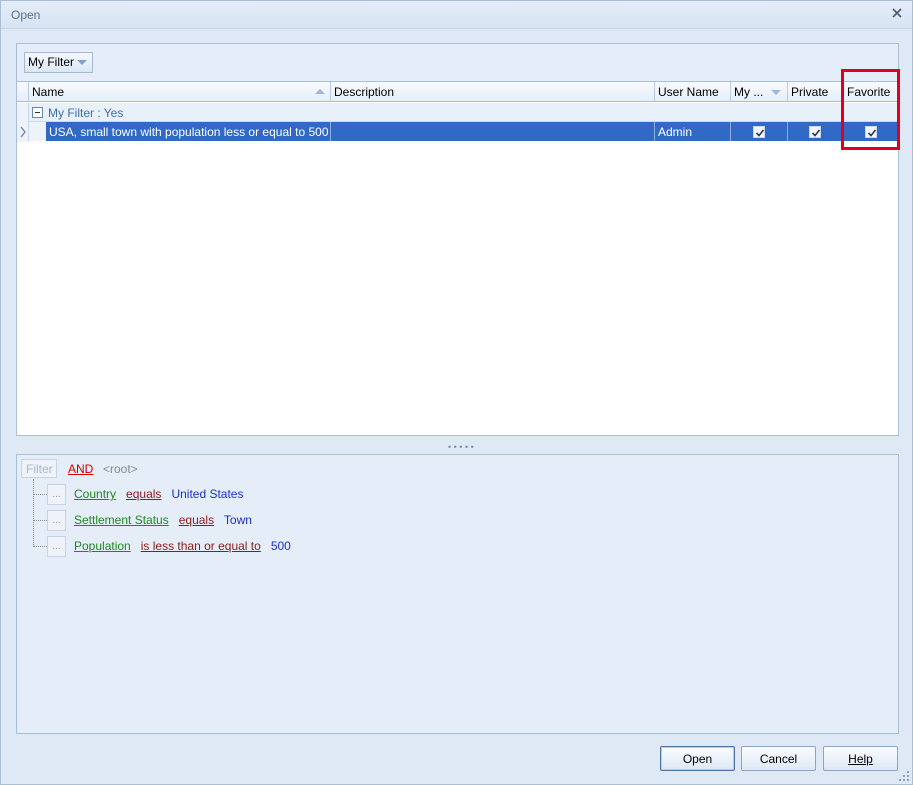 Image resolution: width=913 pixels, height=785 pixels. What do you see at coordinates (897, 13) in the screenshot?
I see `close-icon` at bounding box center [897, 13].